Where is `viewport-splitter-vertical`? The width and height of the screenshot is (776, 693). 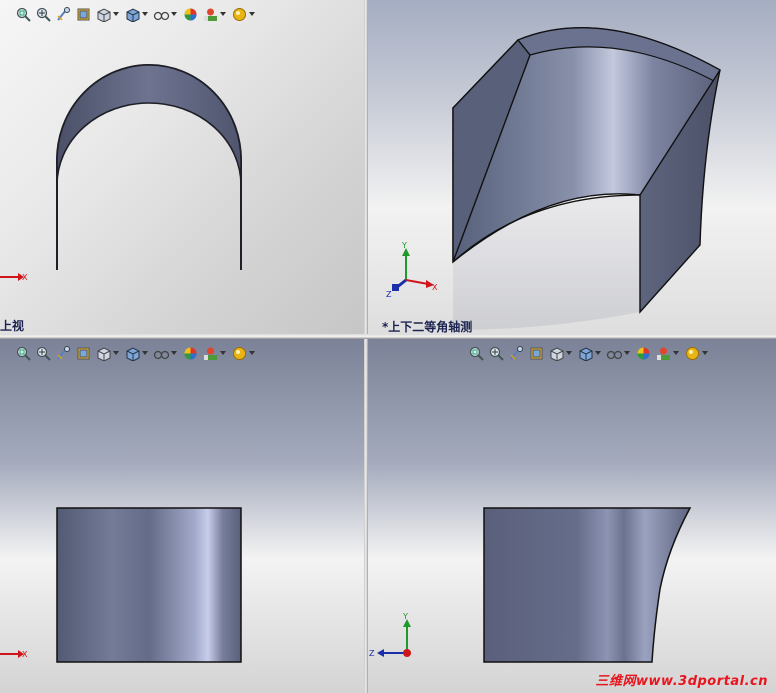
viewport-splitter-vertical is located at coordinates (366, 346).